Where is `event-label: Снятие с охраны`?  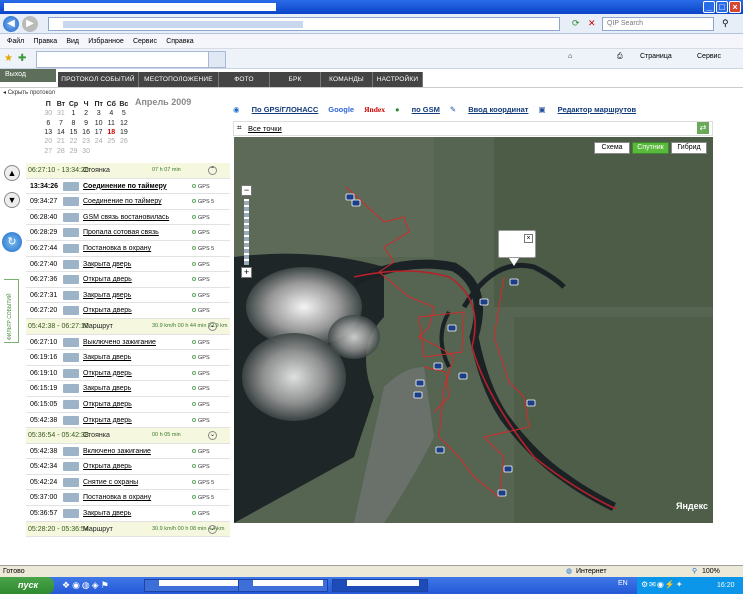
event-label: Снятие с охраны is located at coordinates (110, 482).